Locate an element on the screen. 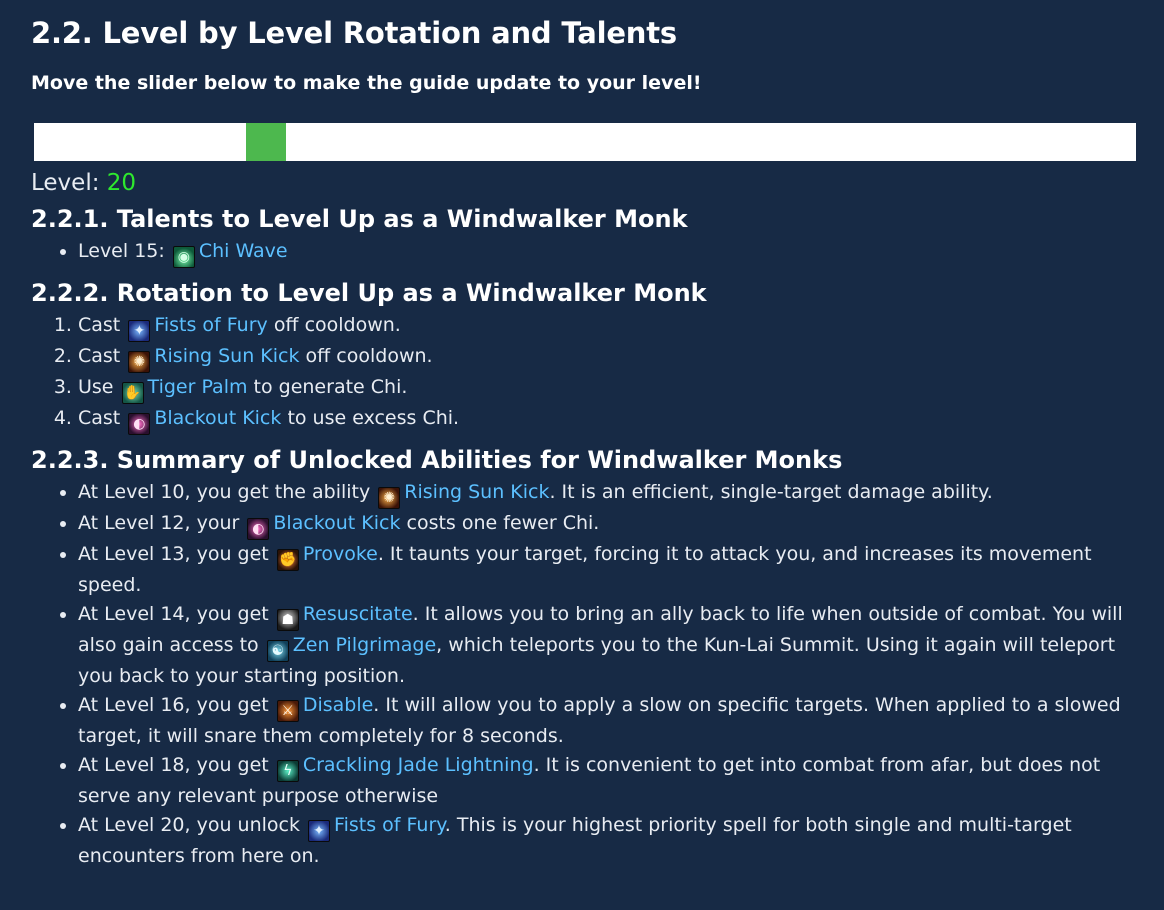 The height and width of the screenshot is (910, 1164). list-item: Level 15: ◉Chi Wave is located at coordinates (607, 252).